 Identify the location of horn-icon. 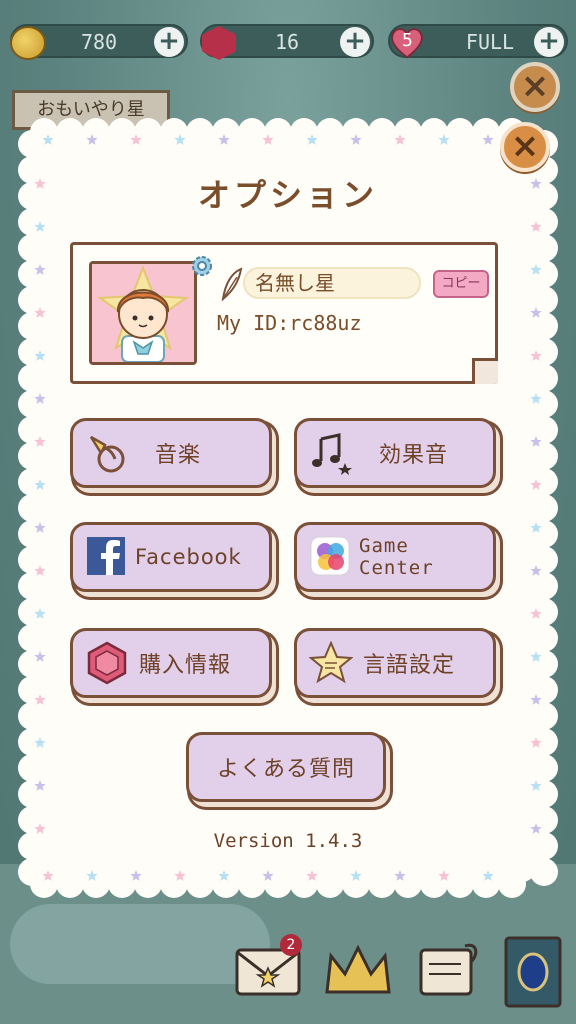
(107, 454).